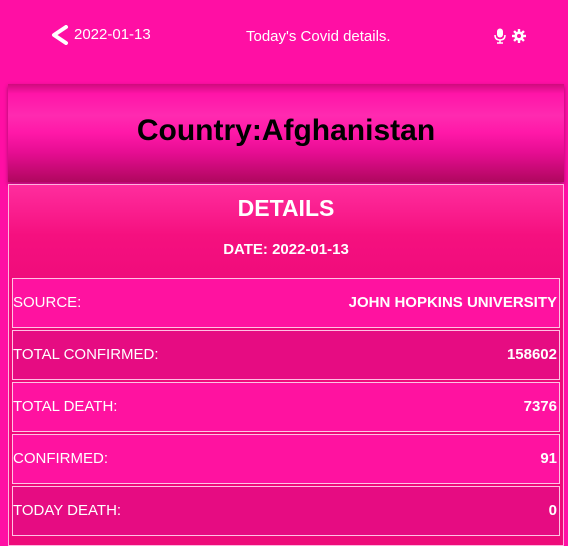 The image size is (568, 546). Describe the element at coordinates (552, 510) in the screenshot. I see `row-value: 0` at that location.